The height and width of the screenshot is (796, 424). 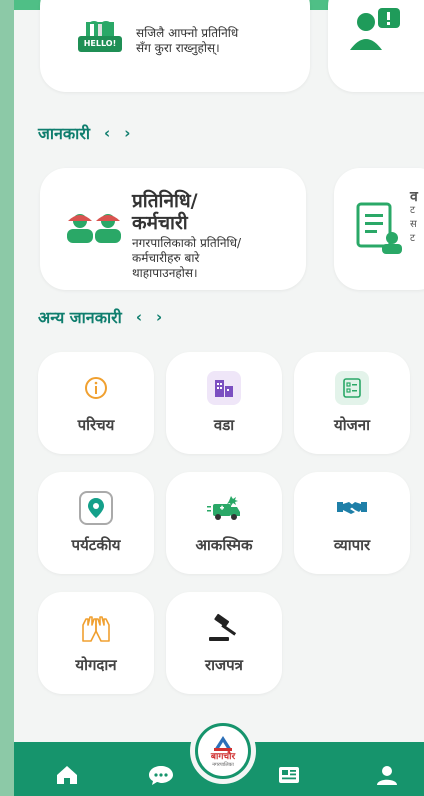 I want to click on tile-contribution: योगदान, so click(x=96, y=643).